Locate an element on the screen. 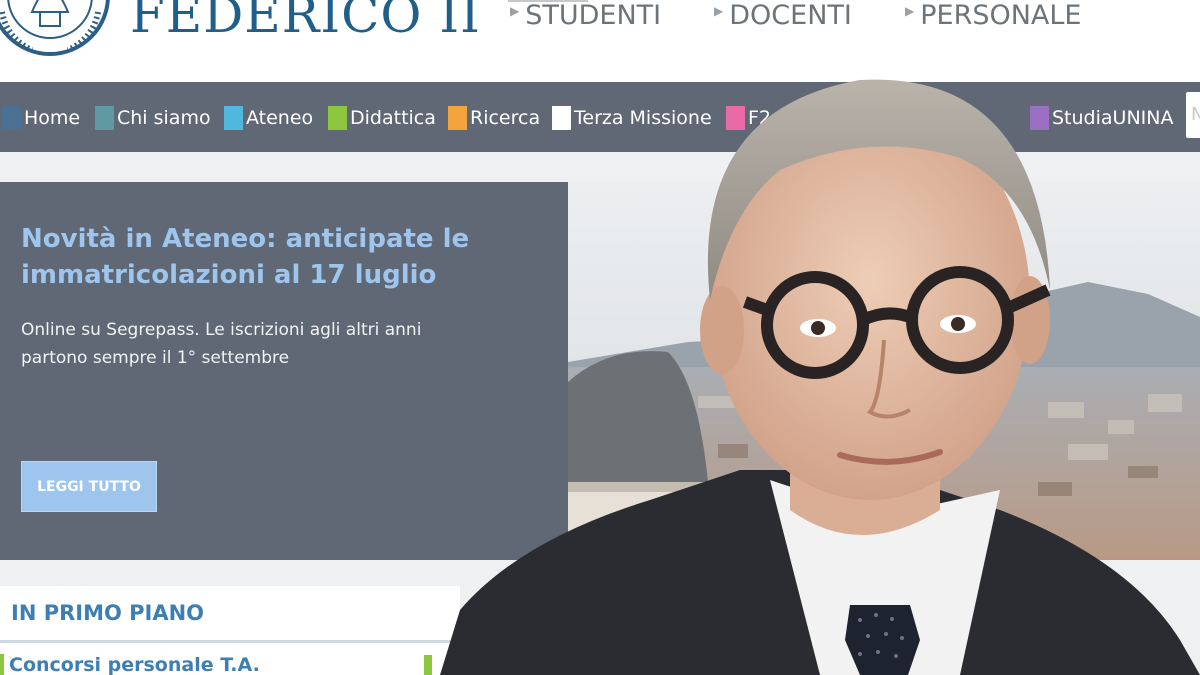  nav-label: Terza Missione is located at coordinates (643, 118).